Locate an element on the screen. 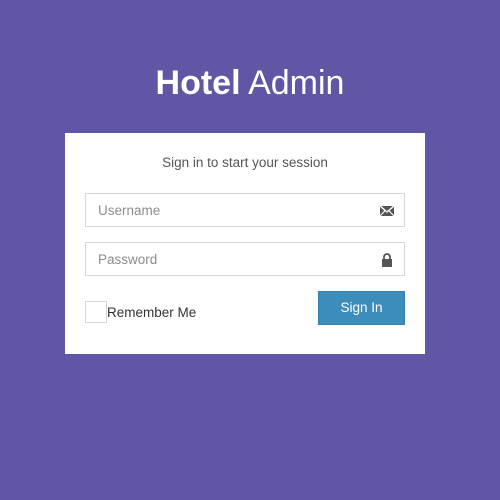 The image size is (500, 500). remember-me-label: Remember Me is located at coordinates (151, 313).